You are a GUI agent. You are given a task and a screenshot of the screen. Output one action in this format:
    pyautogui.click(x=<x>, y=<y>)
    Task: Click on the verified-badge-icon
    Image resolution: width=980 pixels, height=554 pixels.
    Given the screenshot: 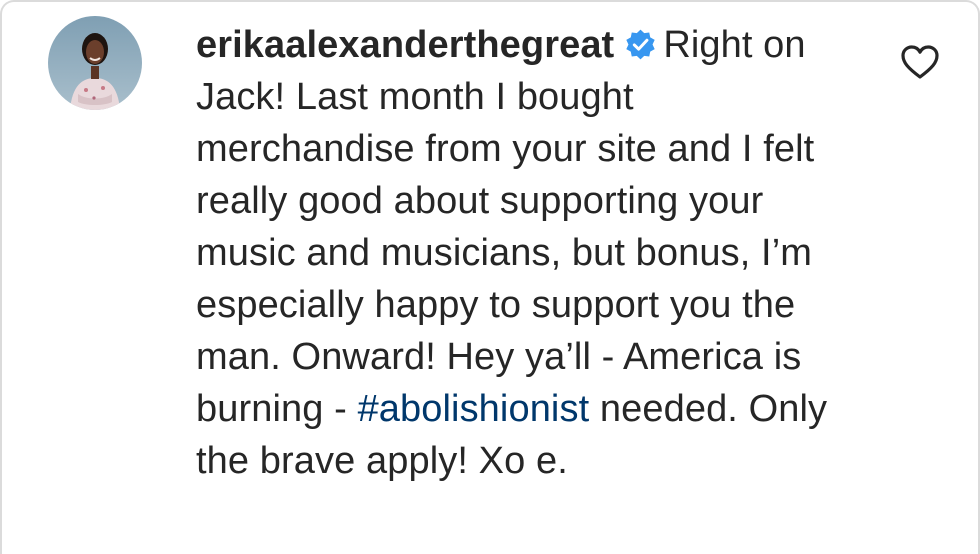 What is the action you would take?
    pyautogui.click(x=640, y=41)
    